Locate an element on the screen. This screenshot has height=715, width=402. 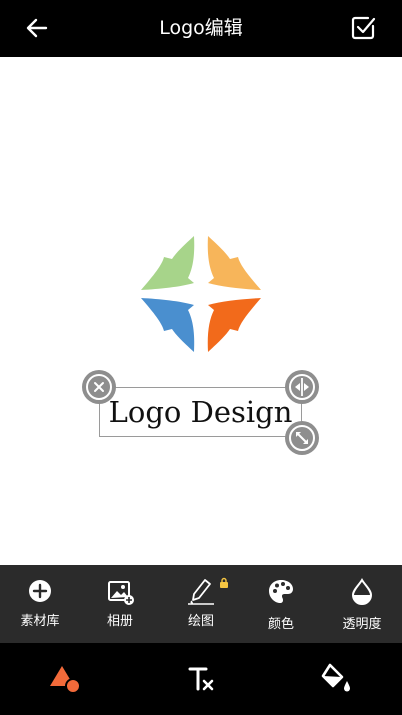
top-bar: Logo编辑 is located at coordinates (201, 28).